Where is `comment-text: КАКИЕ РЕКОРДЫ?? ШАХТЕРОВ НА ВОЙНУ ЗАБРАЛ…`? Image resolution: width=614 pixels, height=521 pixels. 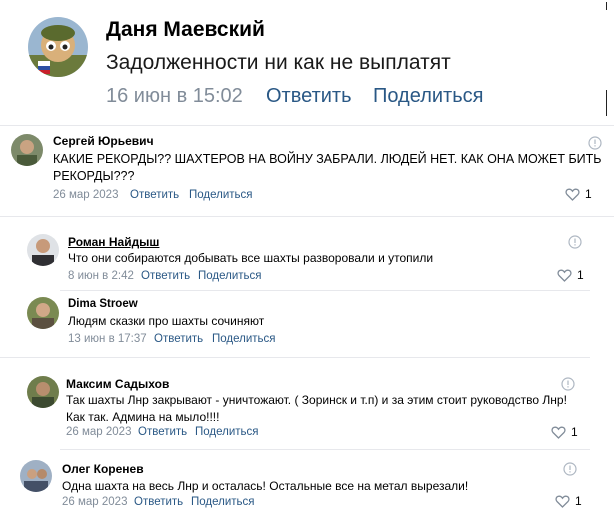
comment-text: КАКИЕ РЕКОРДЫ?? ШАХТЕРОВ НА ВОЙНУ ЗАБРАЛ… is located at coordinates (327, 159).